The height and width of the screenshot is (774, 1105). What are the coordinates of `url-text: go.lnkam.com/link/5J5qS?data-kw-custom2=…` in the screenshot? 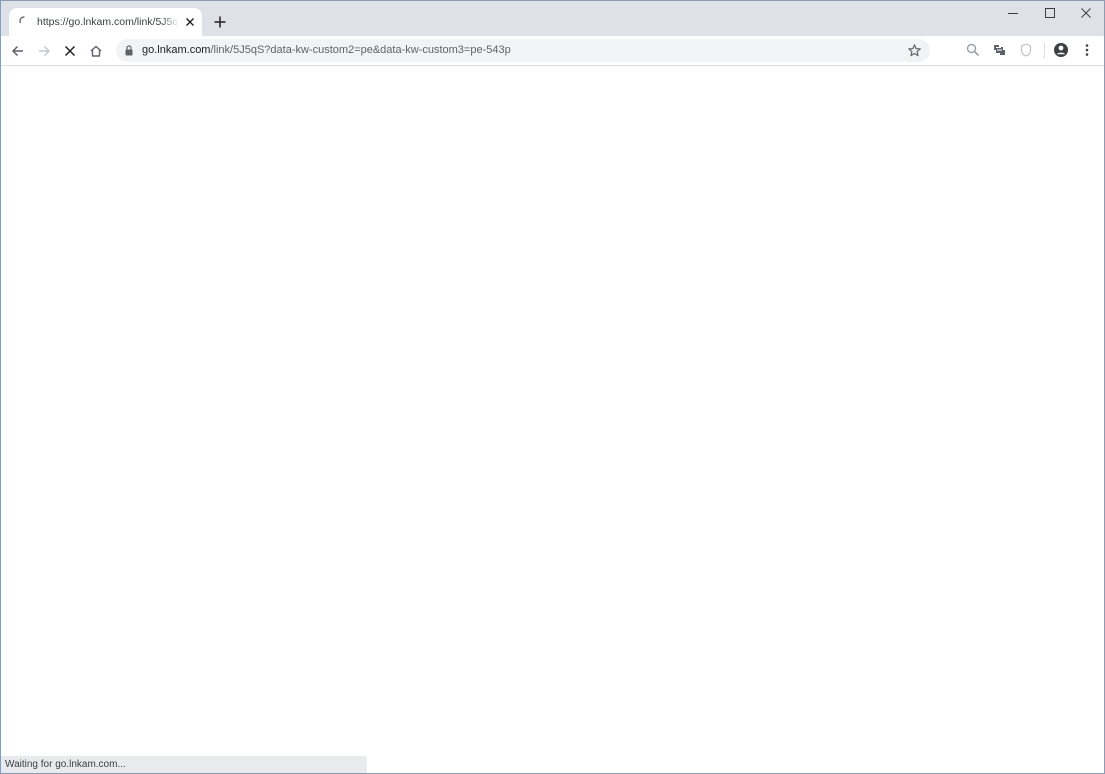 It's located at (326, 50).